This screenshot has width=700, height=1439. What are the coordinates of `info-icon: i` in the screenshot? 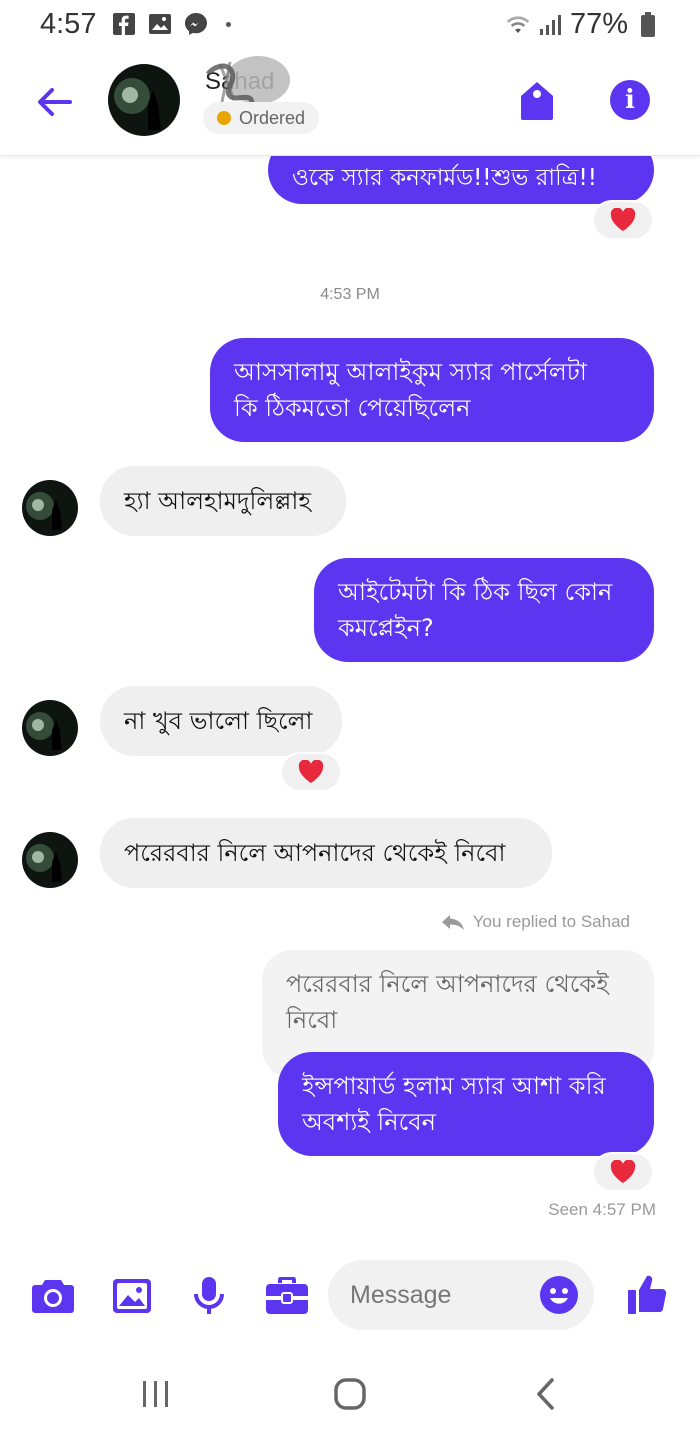 It's located at (630, 100).